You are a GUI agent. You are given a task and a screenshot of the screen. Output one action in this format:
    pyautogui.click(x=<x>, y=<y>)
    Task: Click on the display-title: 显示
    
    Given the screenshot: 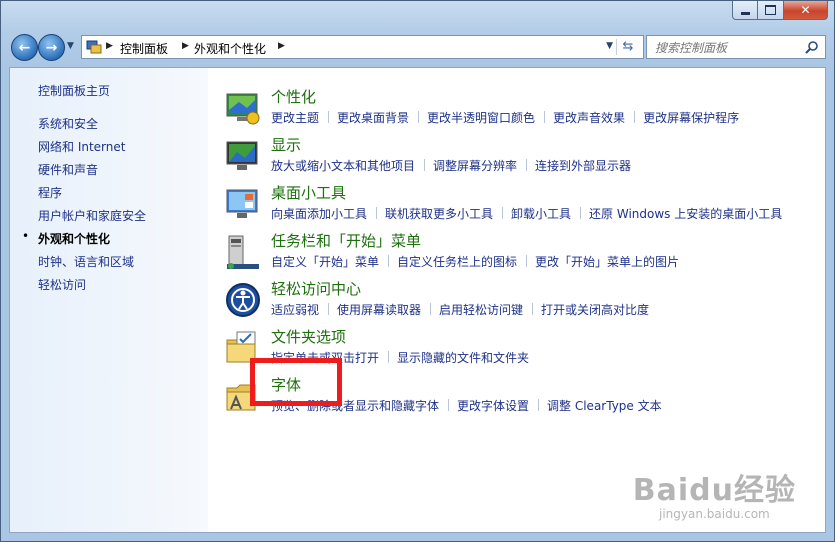 What is the action you would take?
    pyautogui.click(x=286, y=144)
    